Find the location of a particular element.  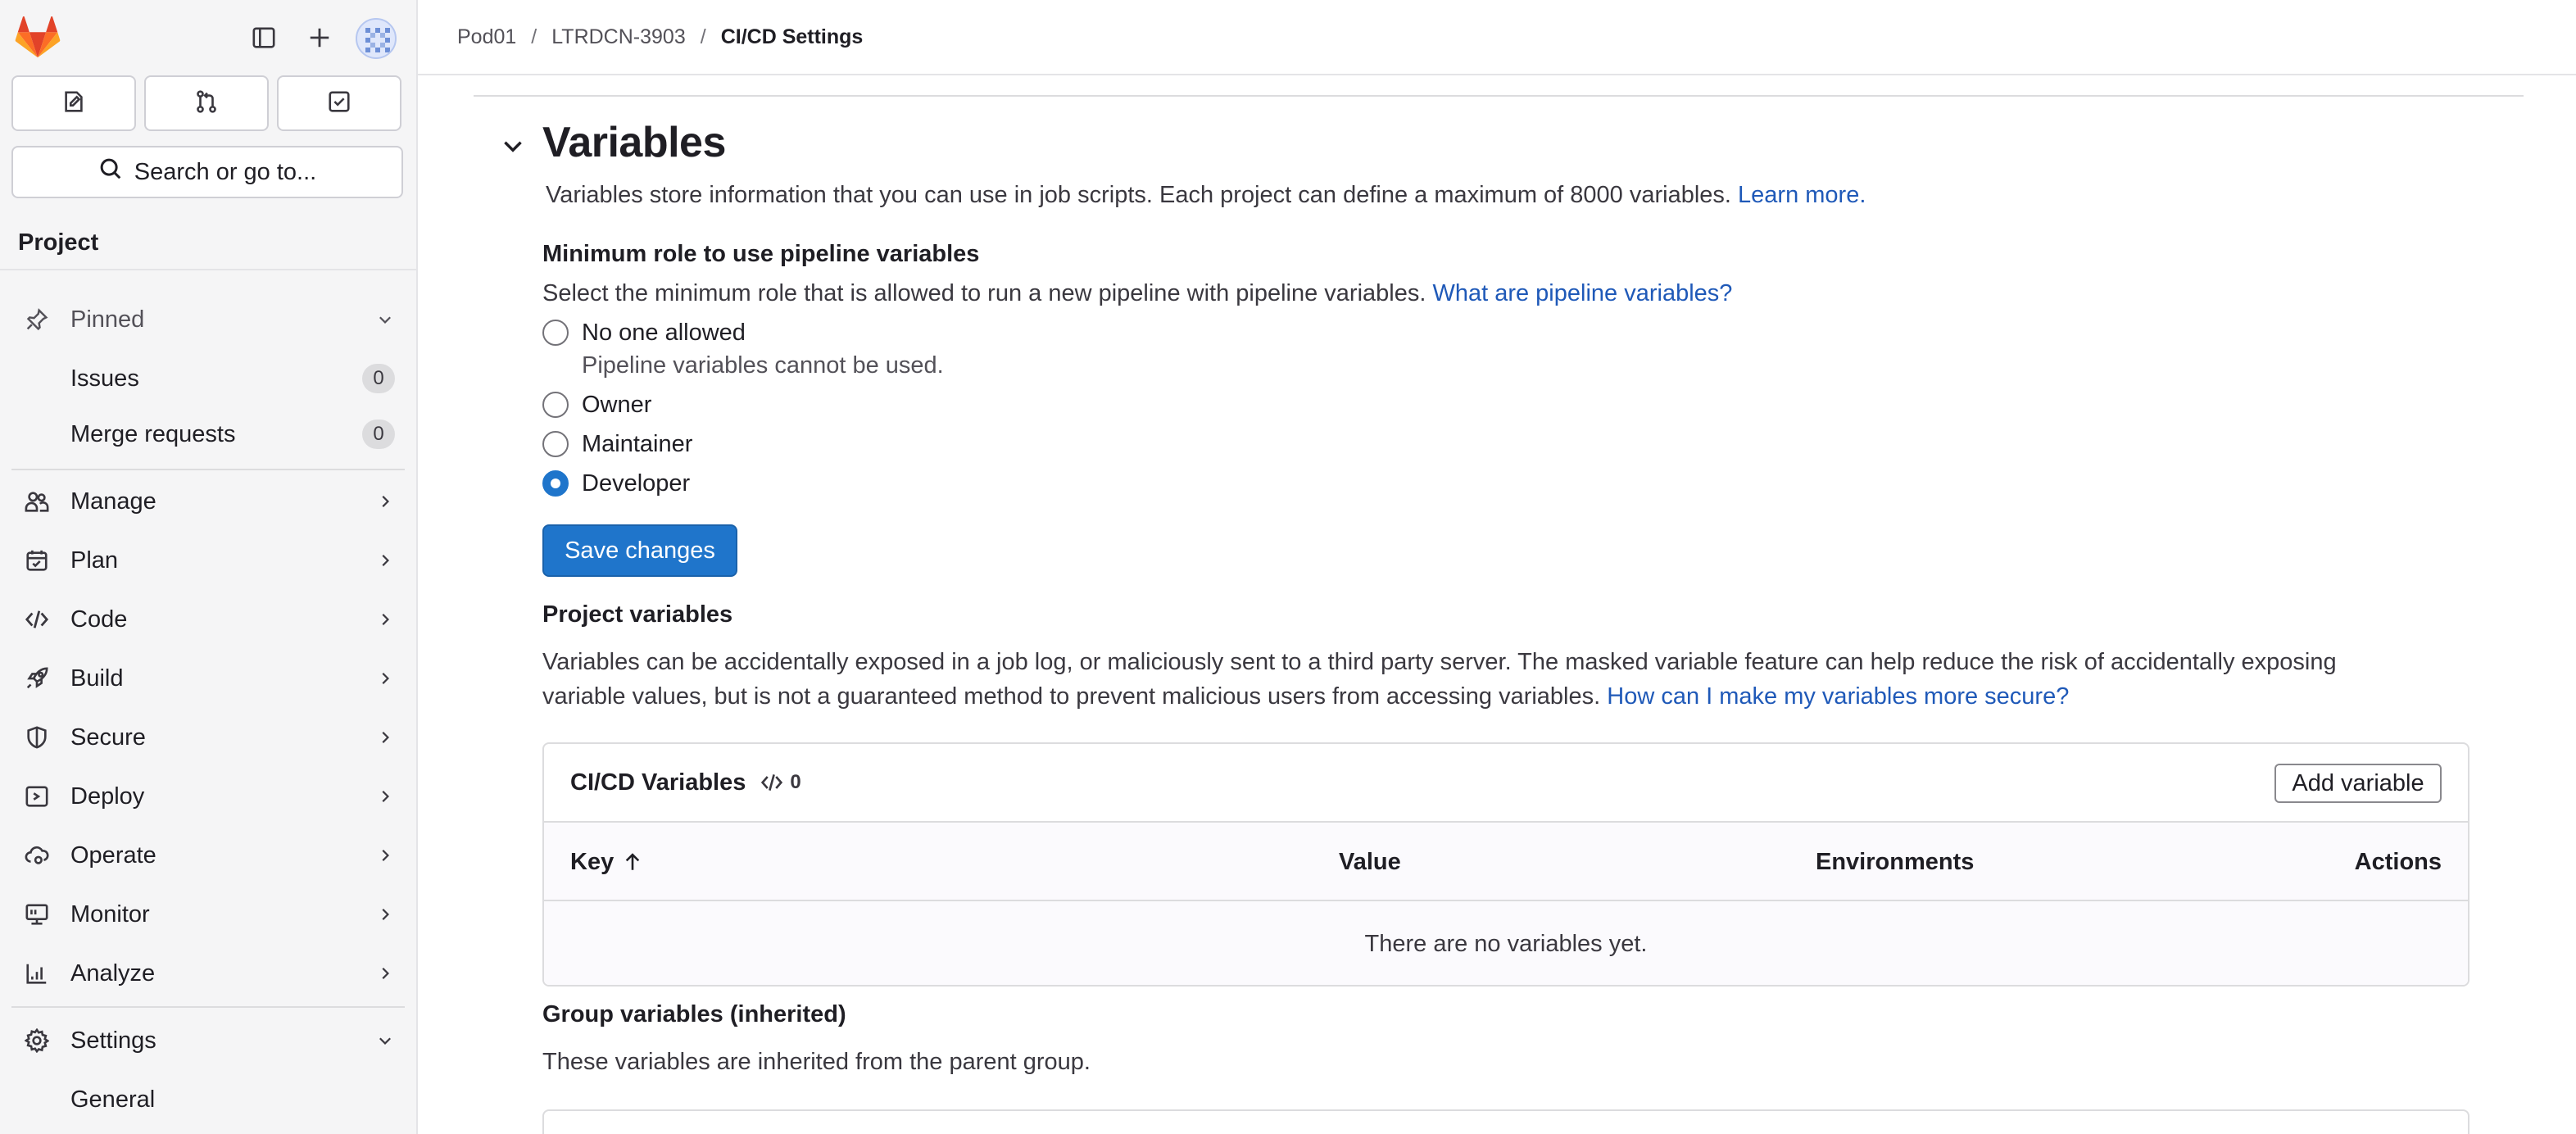

empty-state-row: There are no variables yet. is located at coordinates (1506, 943).